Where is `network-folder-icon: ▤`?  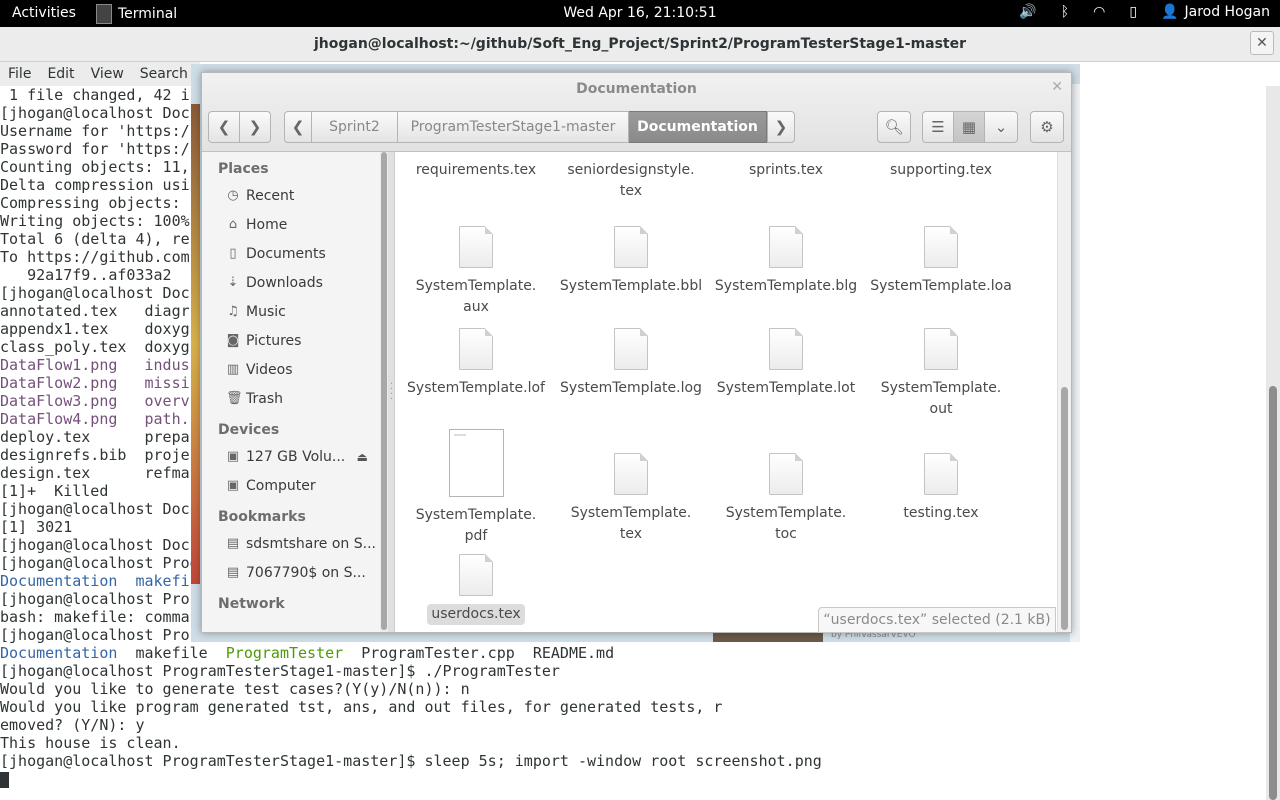 network-folder-icon: ▤ is located at coordinates (233, 572).